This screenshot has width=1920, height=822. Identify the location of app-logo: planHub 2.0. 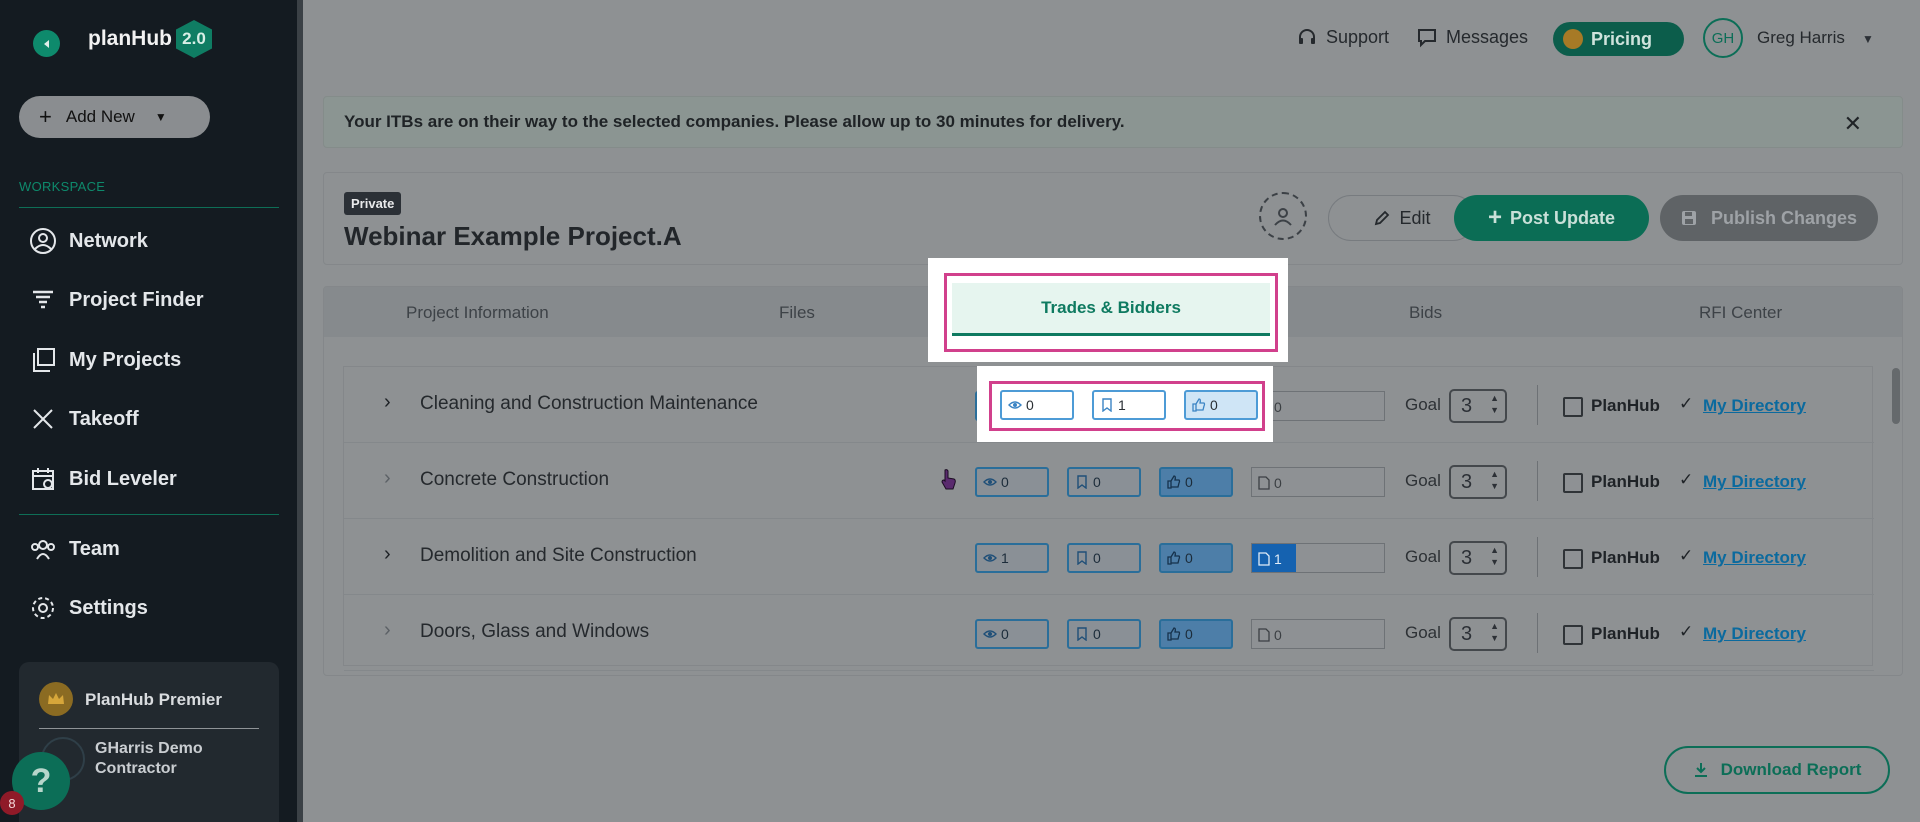
(150, 39).